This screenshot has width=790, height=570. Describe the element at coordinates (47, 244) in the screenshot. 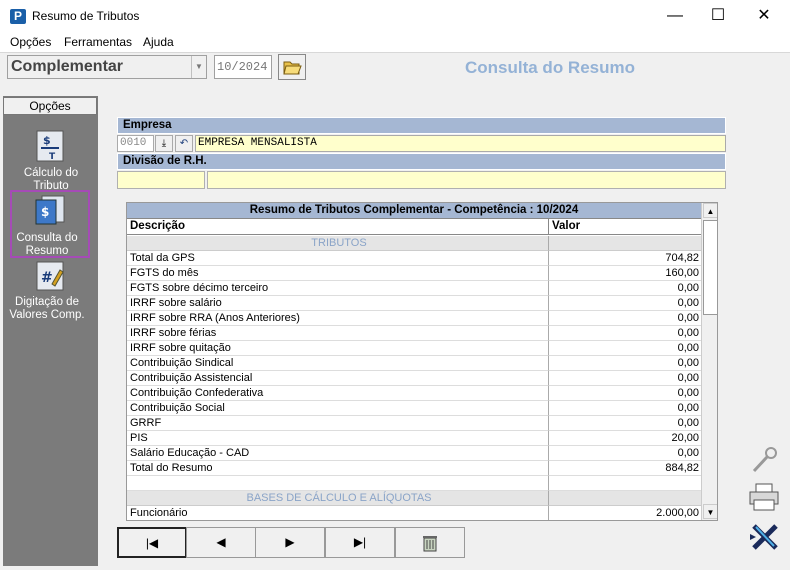

I see `sidebar-item-consulta-label: Consulta do Resumo` at that location.